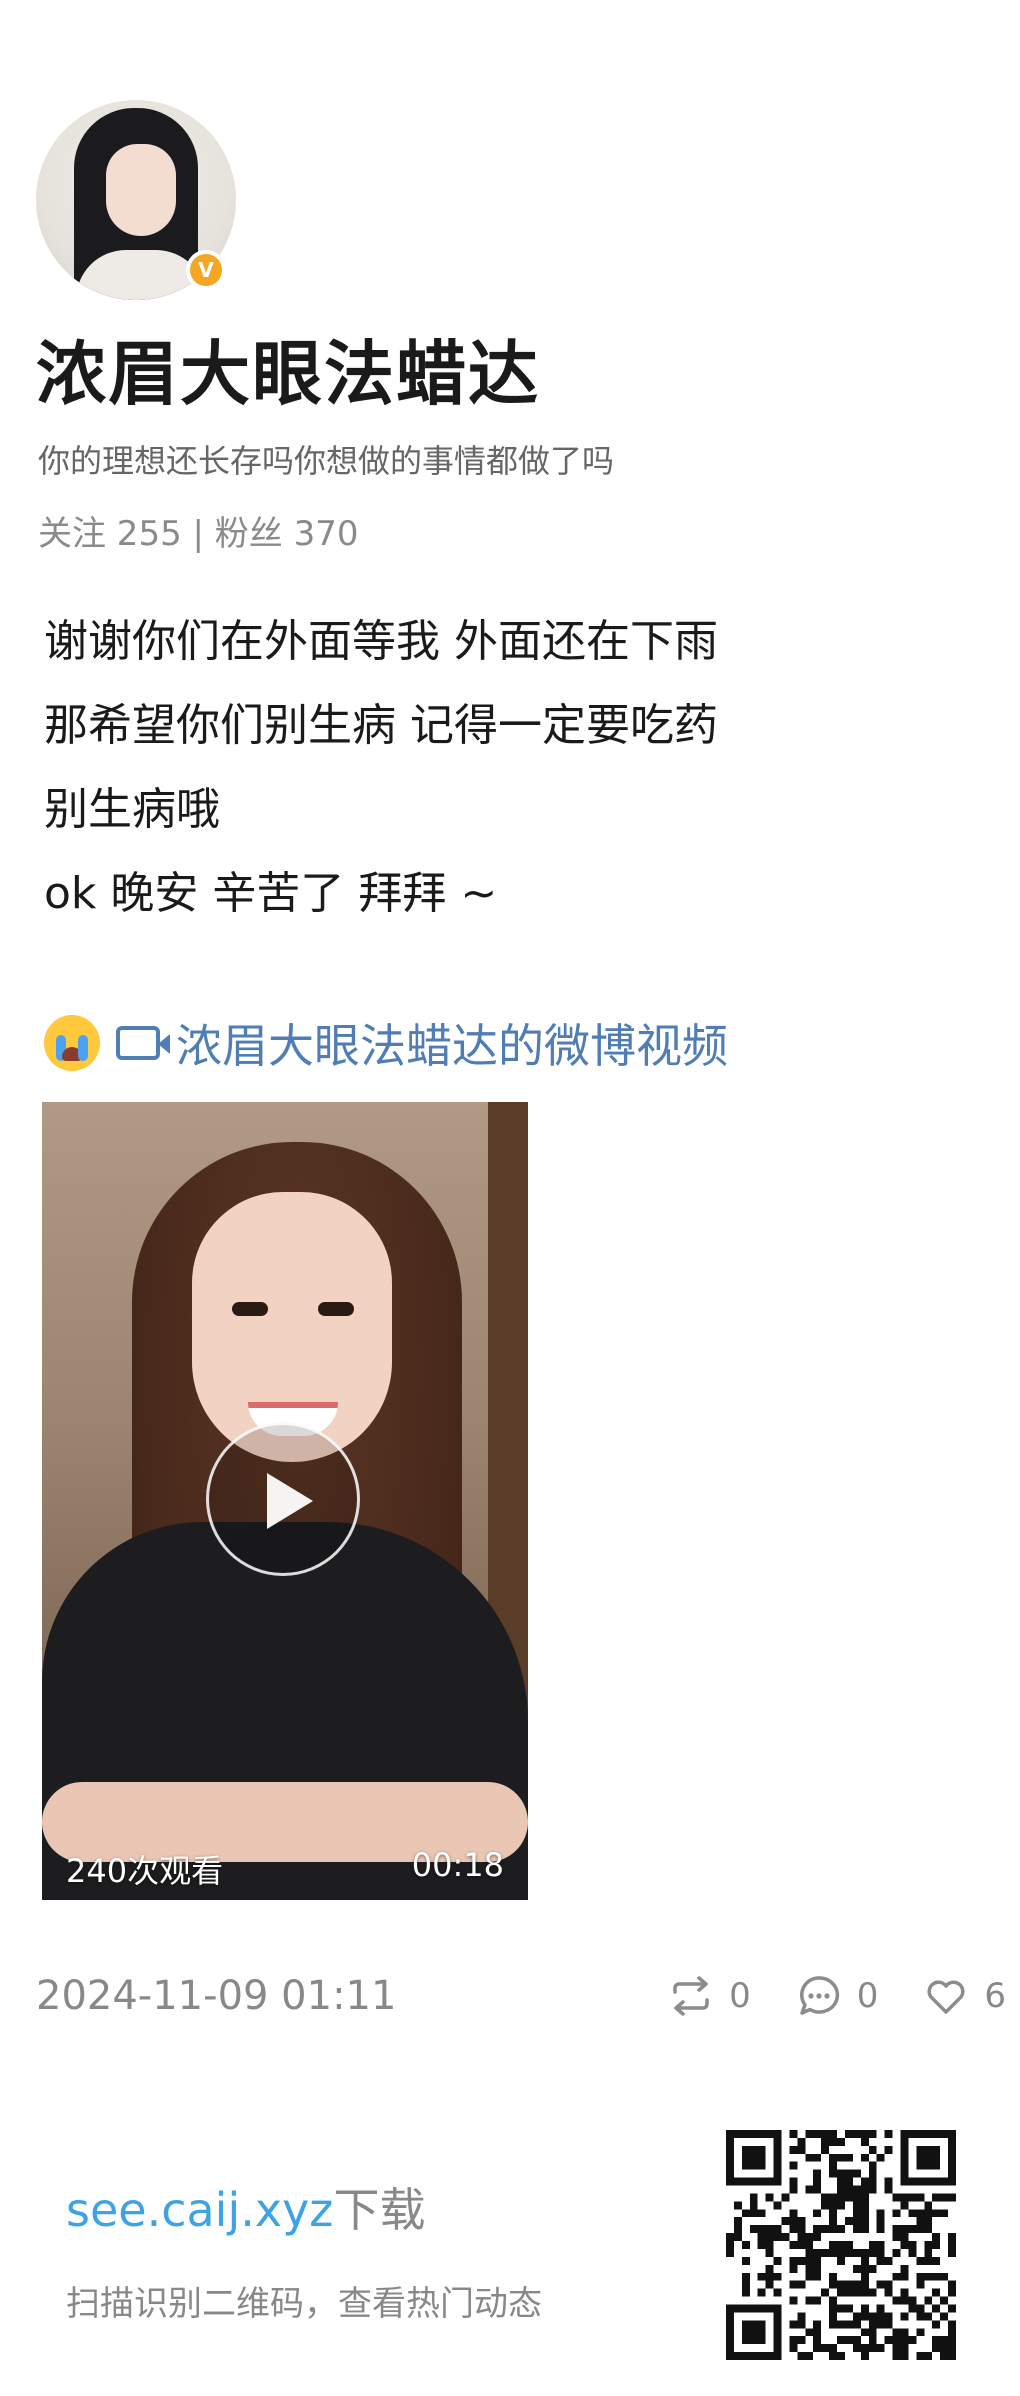 This screenshot has height=2396, width=1020. Describe the element at coordinates (819, 1995) in the screenshot. I see `comment-icon` at that location.